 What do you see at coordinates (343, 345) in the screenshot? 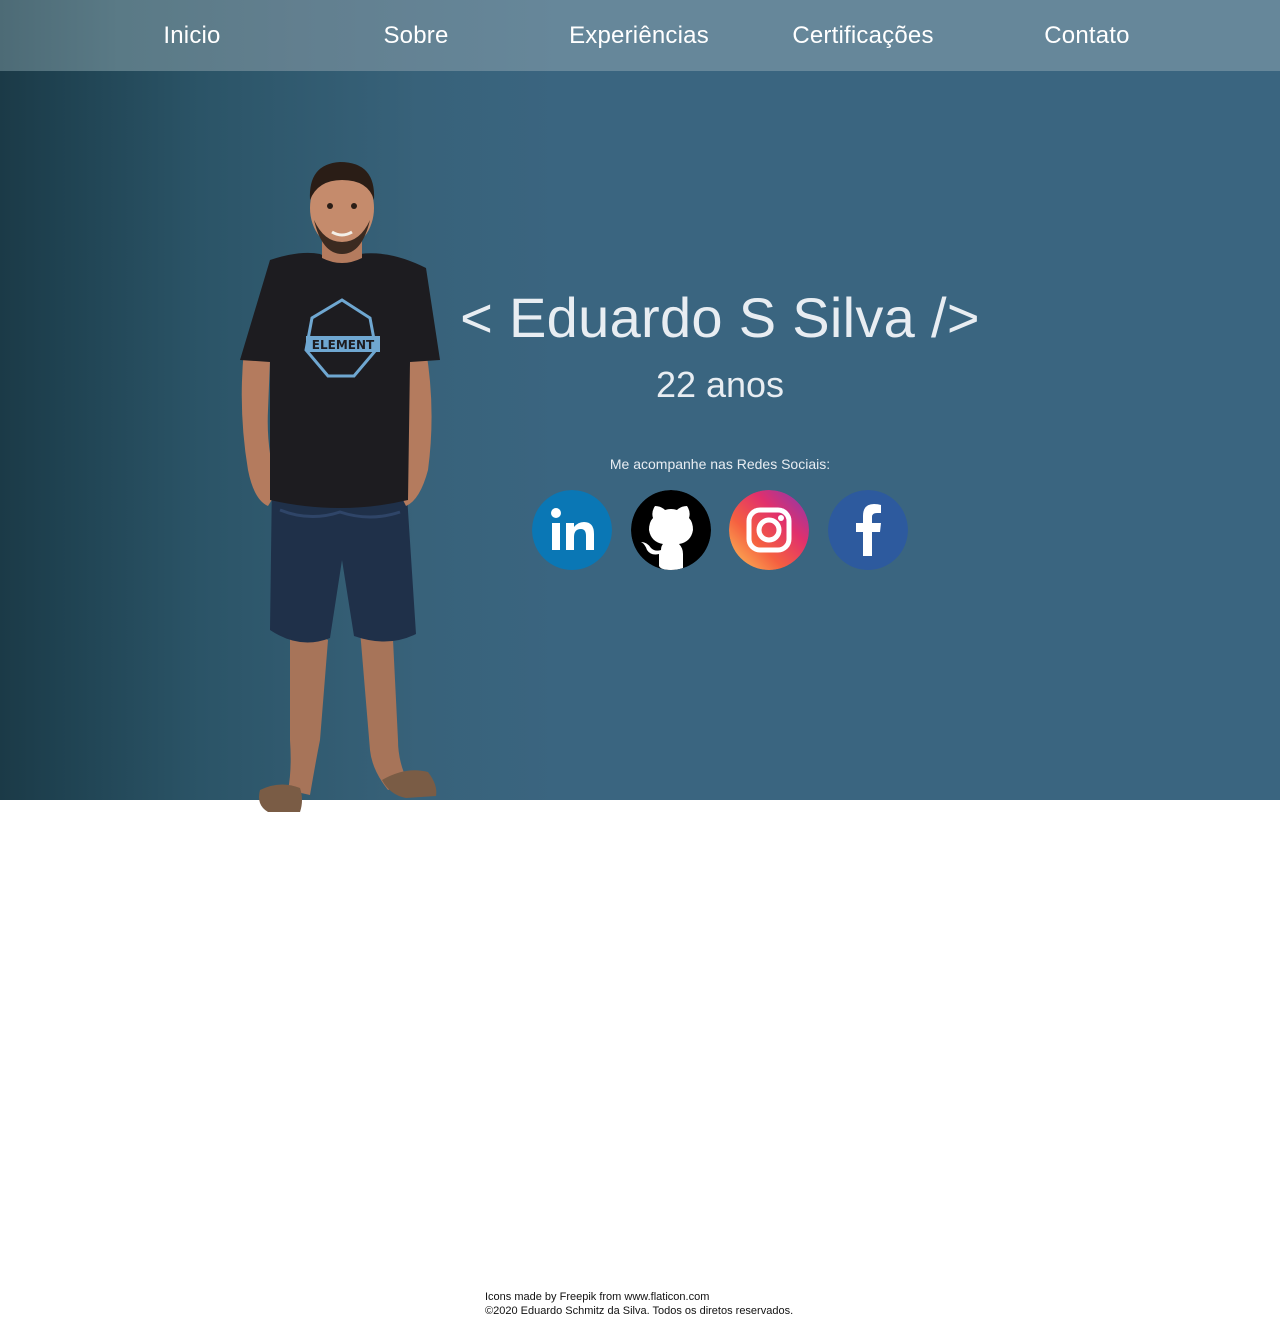
I see `svg-text: ELEMENT` at bounding box center [343, 345].